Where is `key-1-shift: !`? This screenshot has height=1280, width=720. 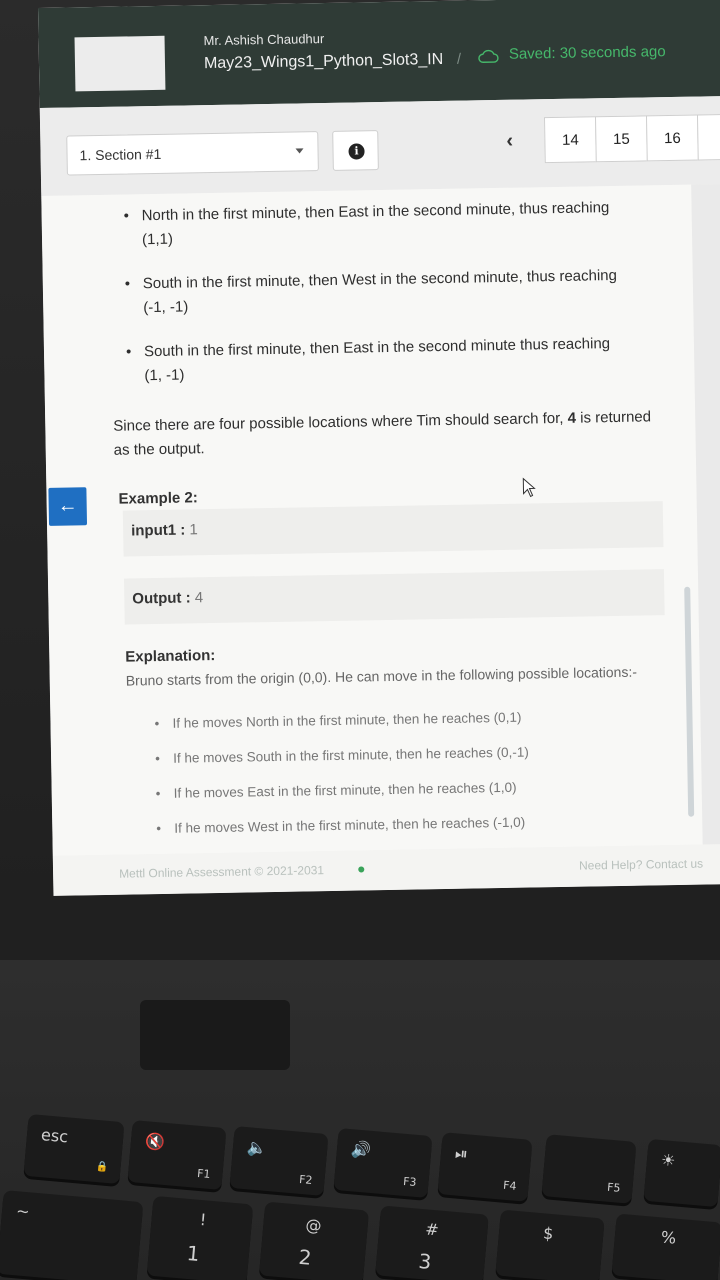 key-1-shift: ! is located at coordinates (203, 1219).